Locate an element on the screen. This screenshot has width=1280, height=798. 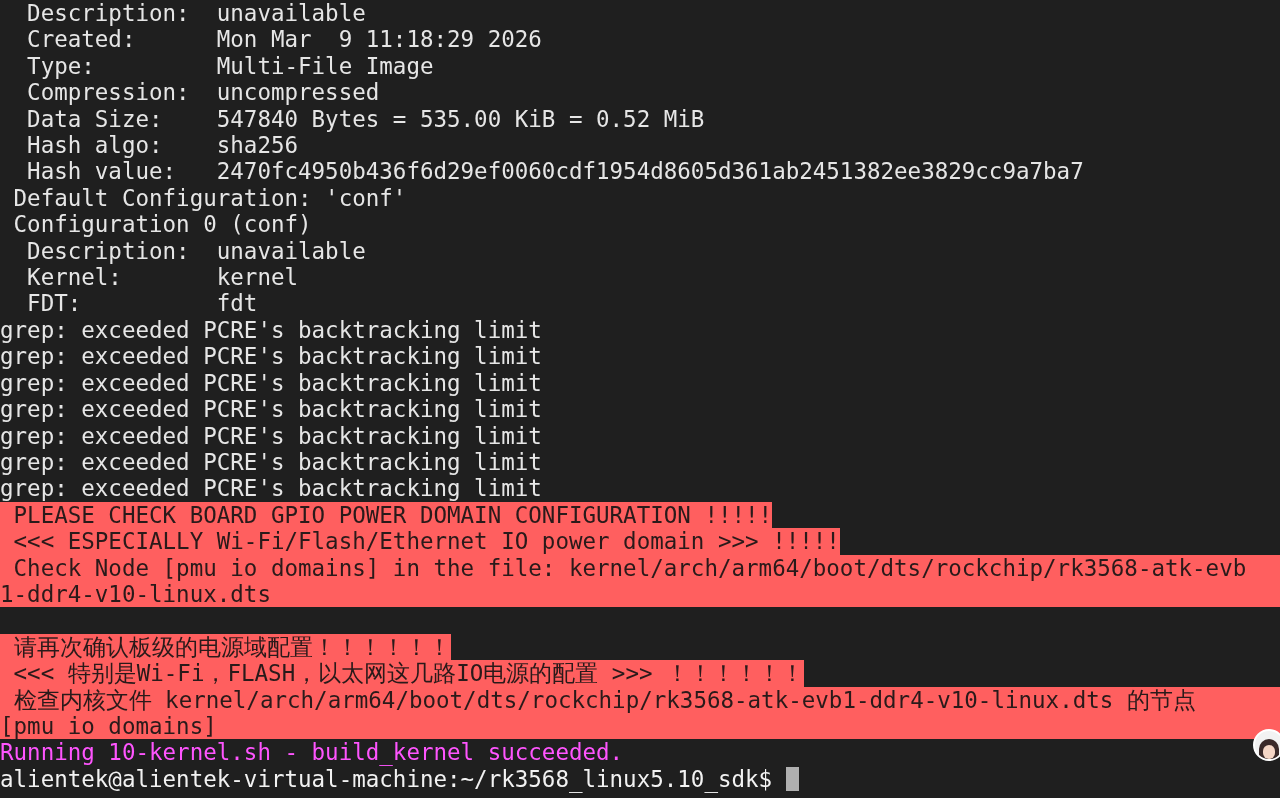
success-line: Running 10-kernel.sh - build_kernel succeeded. is located at coordinates (312, 752).